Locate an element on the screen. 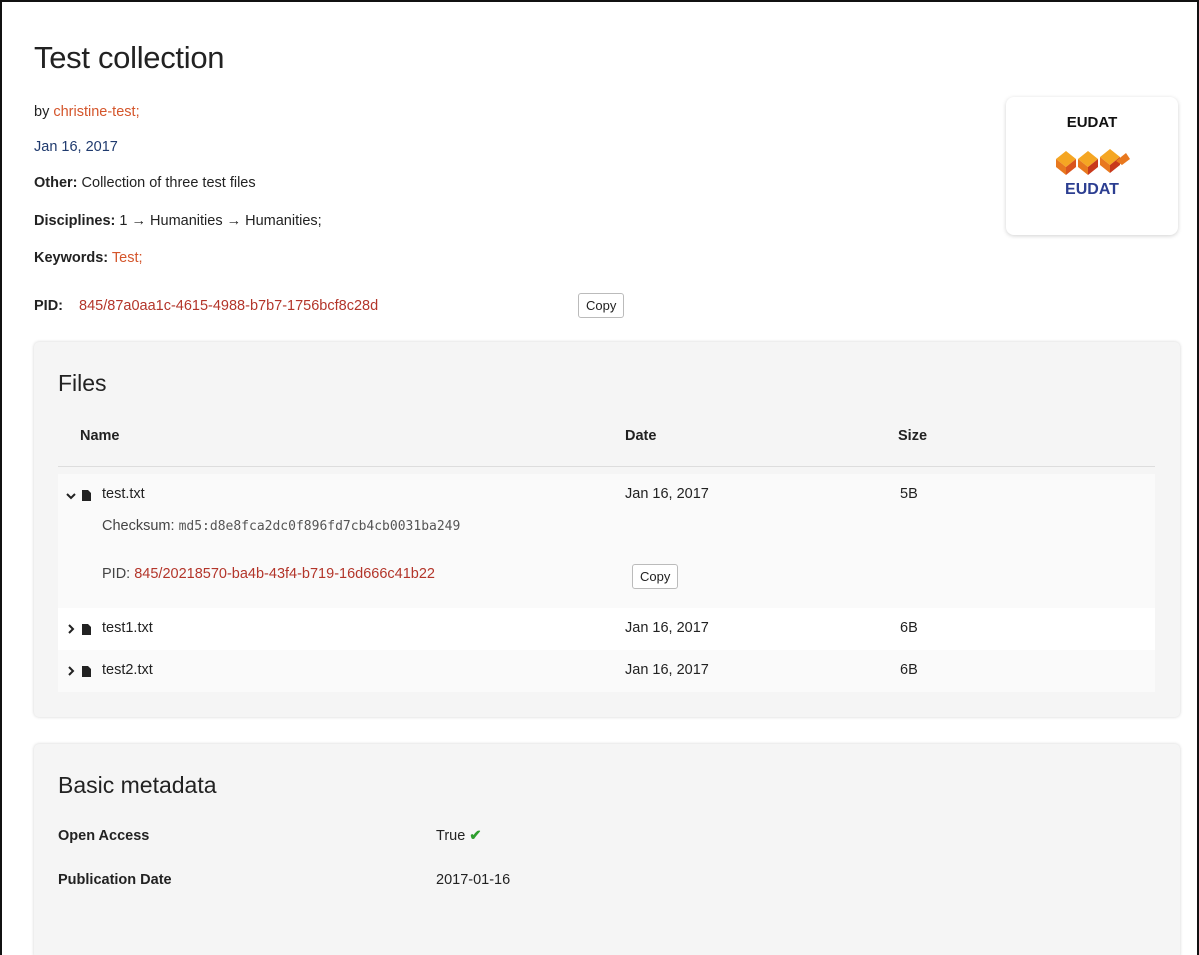  community-card: EUDAT EUDAT is located at coordinates (1092, 166).